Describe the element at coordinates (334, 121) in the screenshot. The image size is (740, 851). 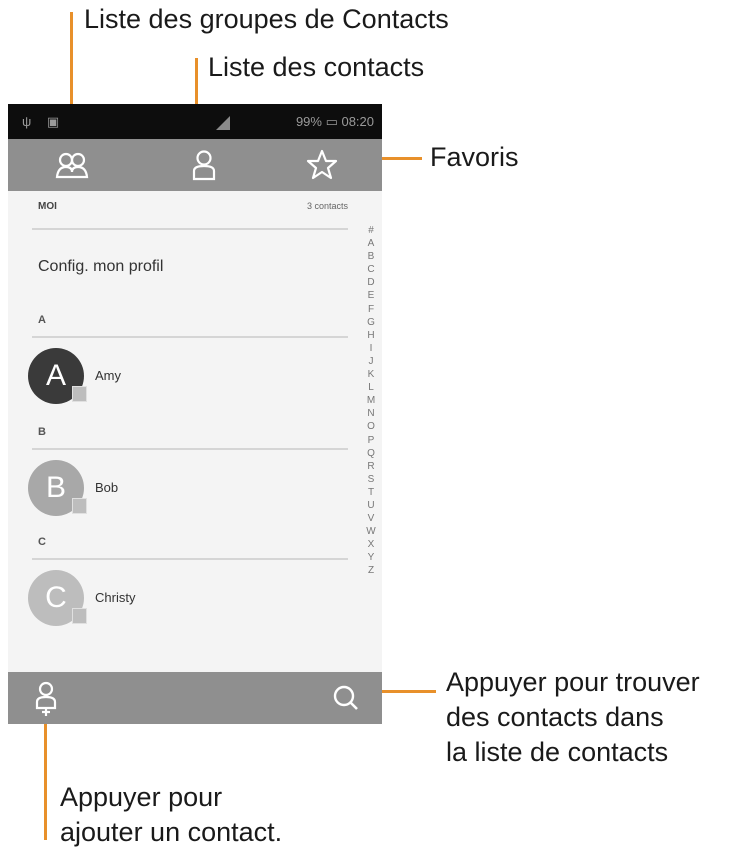
I see `status-right-text: 99% ▭ 08:20` at that location.